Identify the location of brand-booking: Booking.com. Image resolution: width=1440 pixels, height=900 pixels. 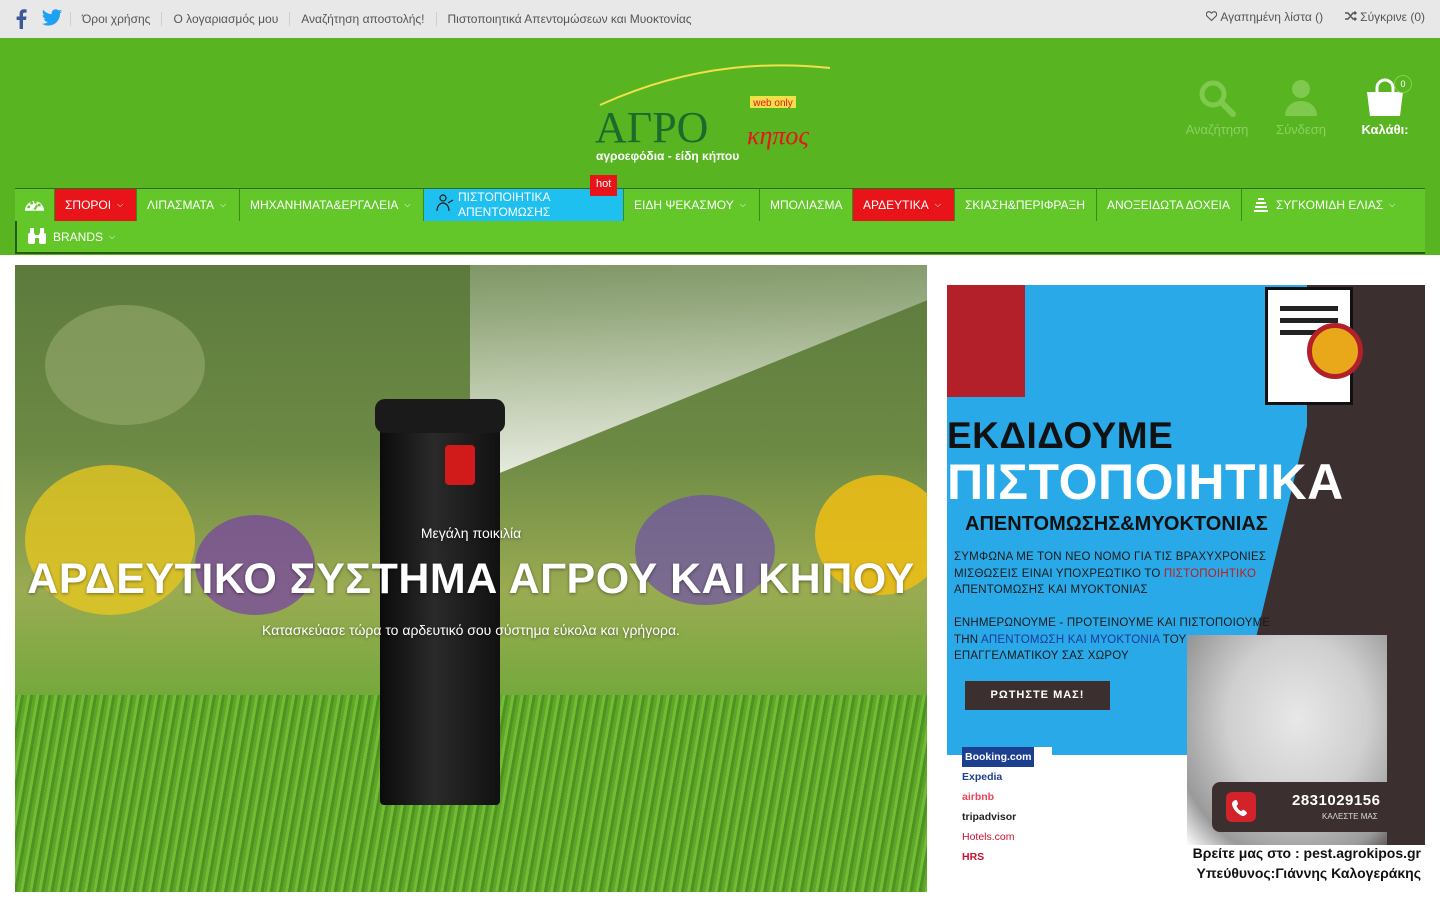
(998, 757).